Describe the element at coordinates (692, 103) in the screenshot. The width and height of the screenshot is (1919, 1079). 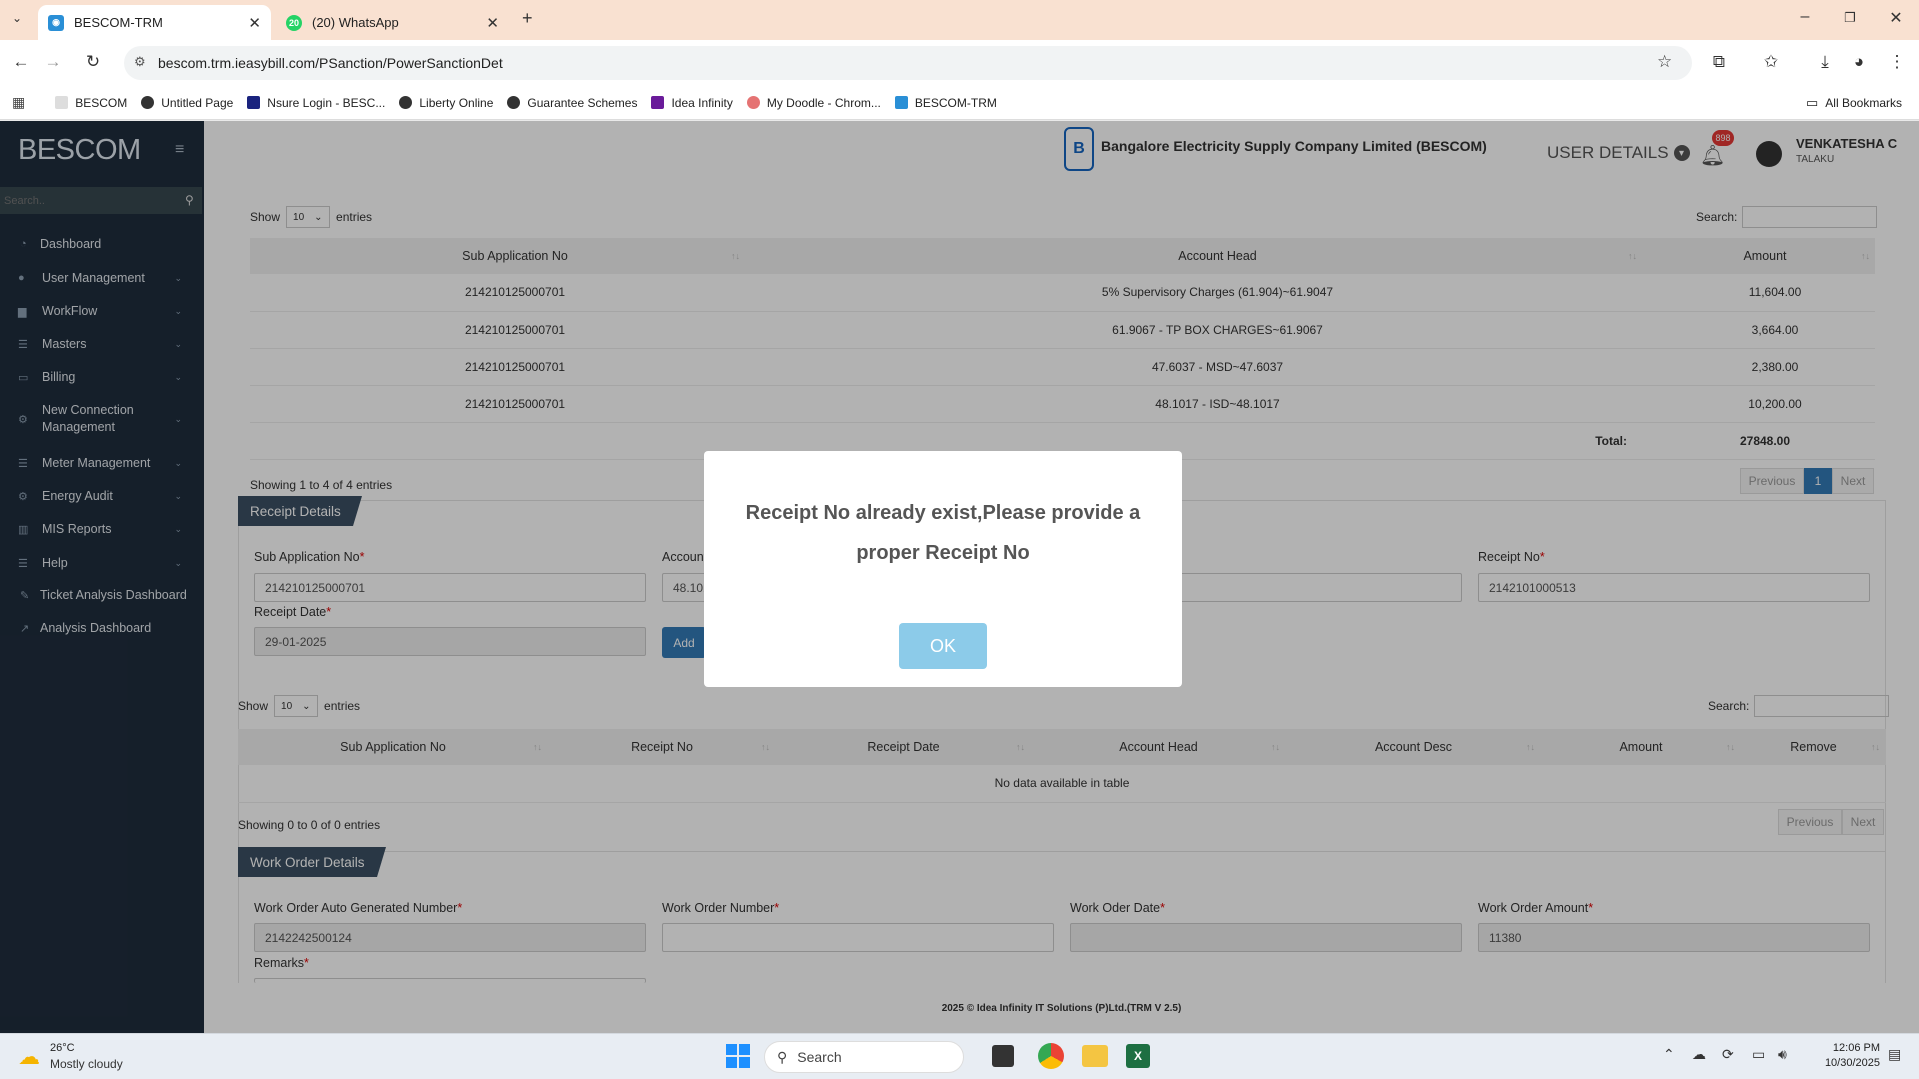
I see `bookmark-item: Idea Infinity` at that location.